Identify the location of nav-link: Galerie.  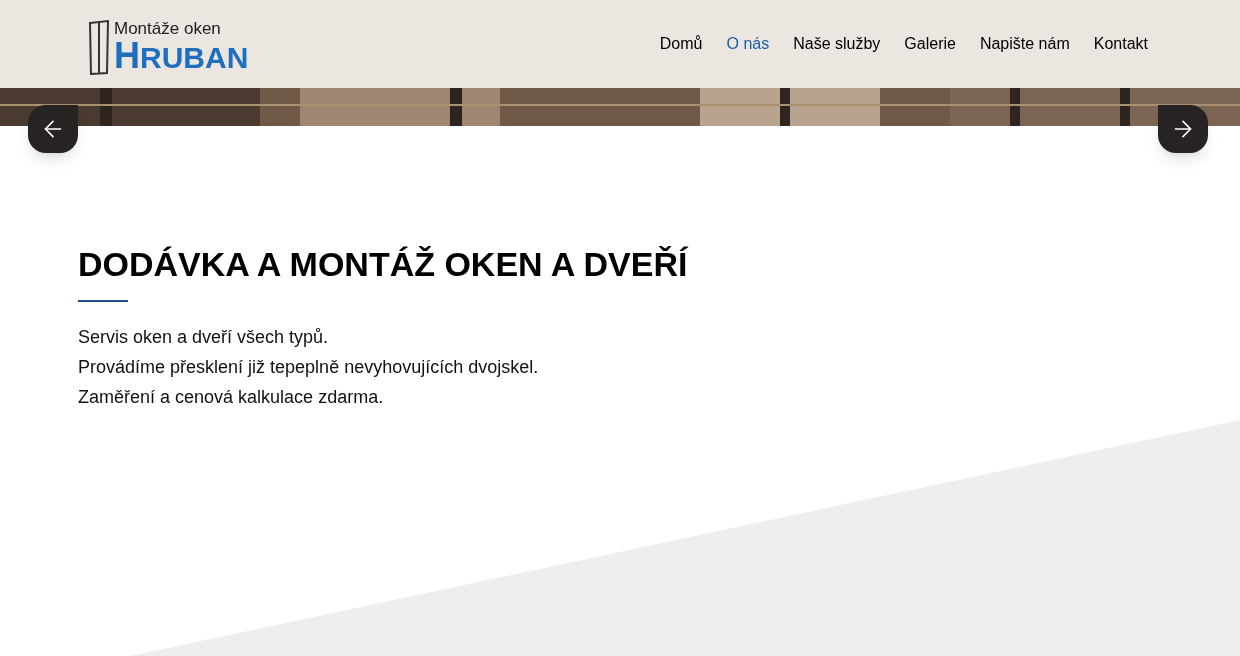
(930, 44).